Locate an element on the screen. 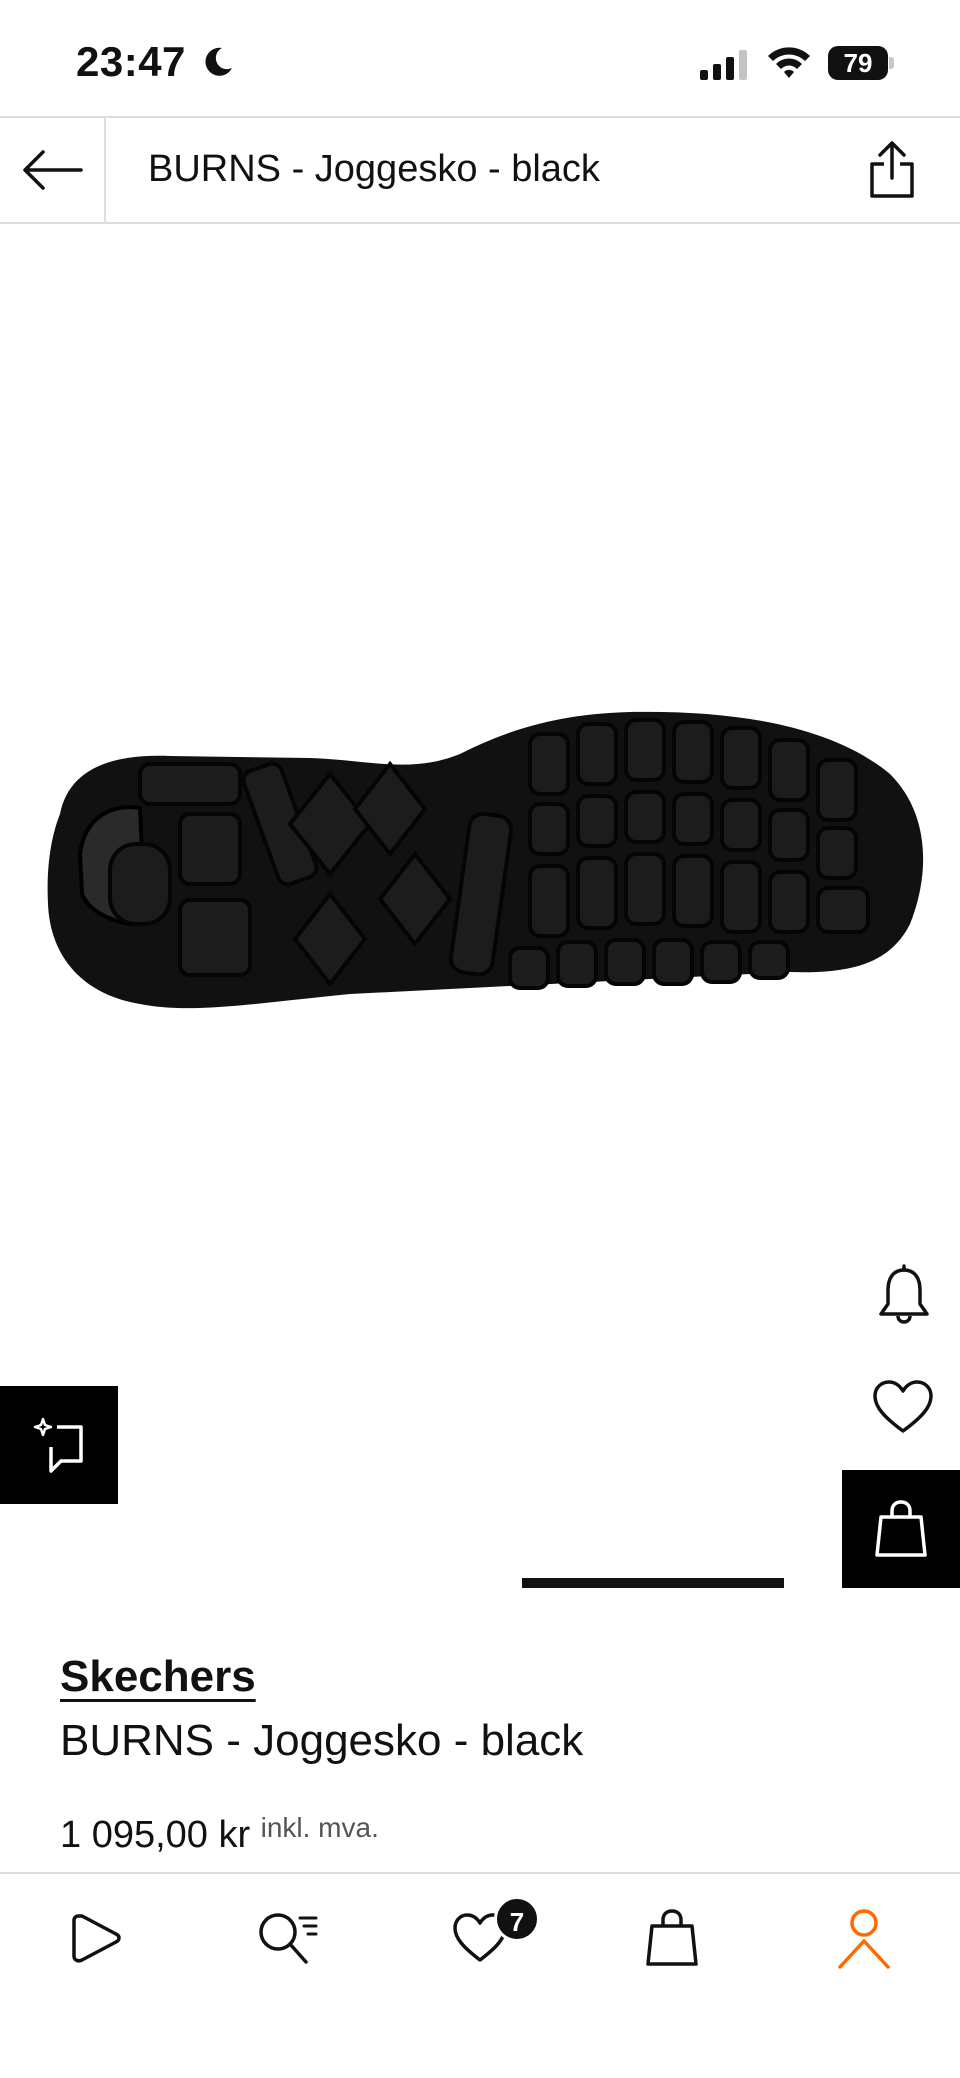  notify-button is located at coordinates (904, 1295).